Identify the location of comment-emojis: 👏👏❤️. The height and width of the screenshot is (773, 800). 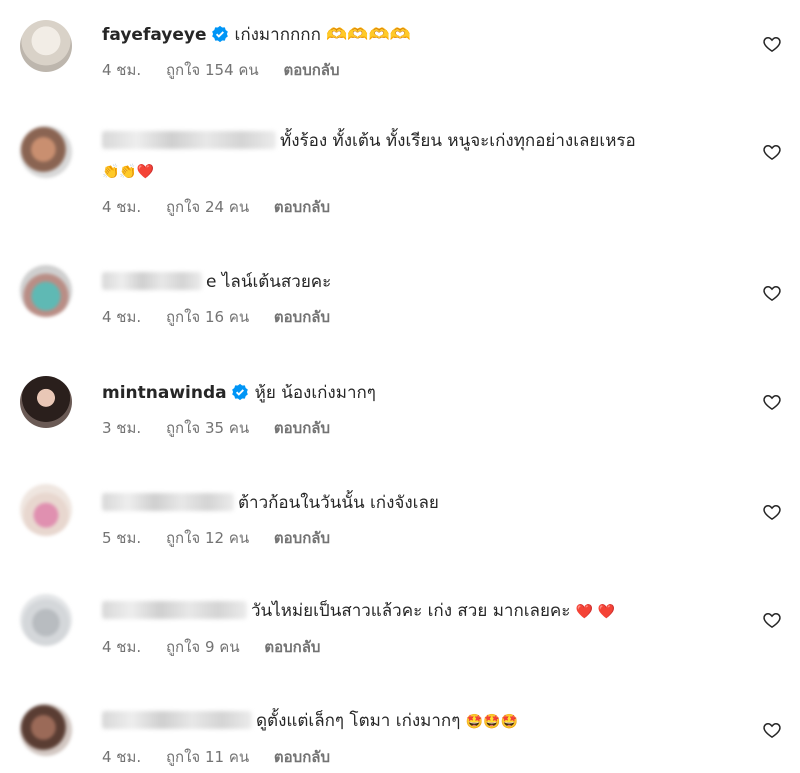
(128, 172).